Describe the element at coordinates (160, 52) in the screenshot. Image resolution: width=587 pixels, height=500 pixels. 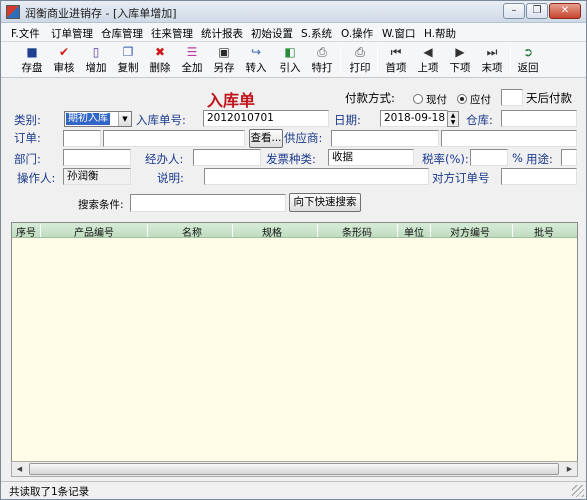
I see `delete-x-icon: ✖` at that location.